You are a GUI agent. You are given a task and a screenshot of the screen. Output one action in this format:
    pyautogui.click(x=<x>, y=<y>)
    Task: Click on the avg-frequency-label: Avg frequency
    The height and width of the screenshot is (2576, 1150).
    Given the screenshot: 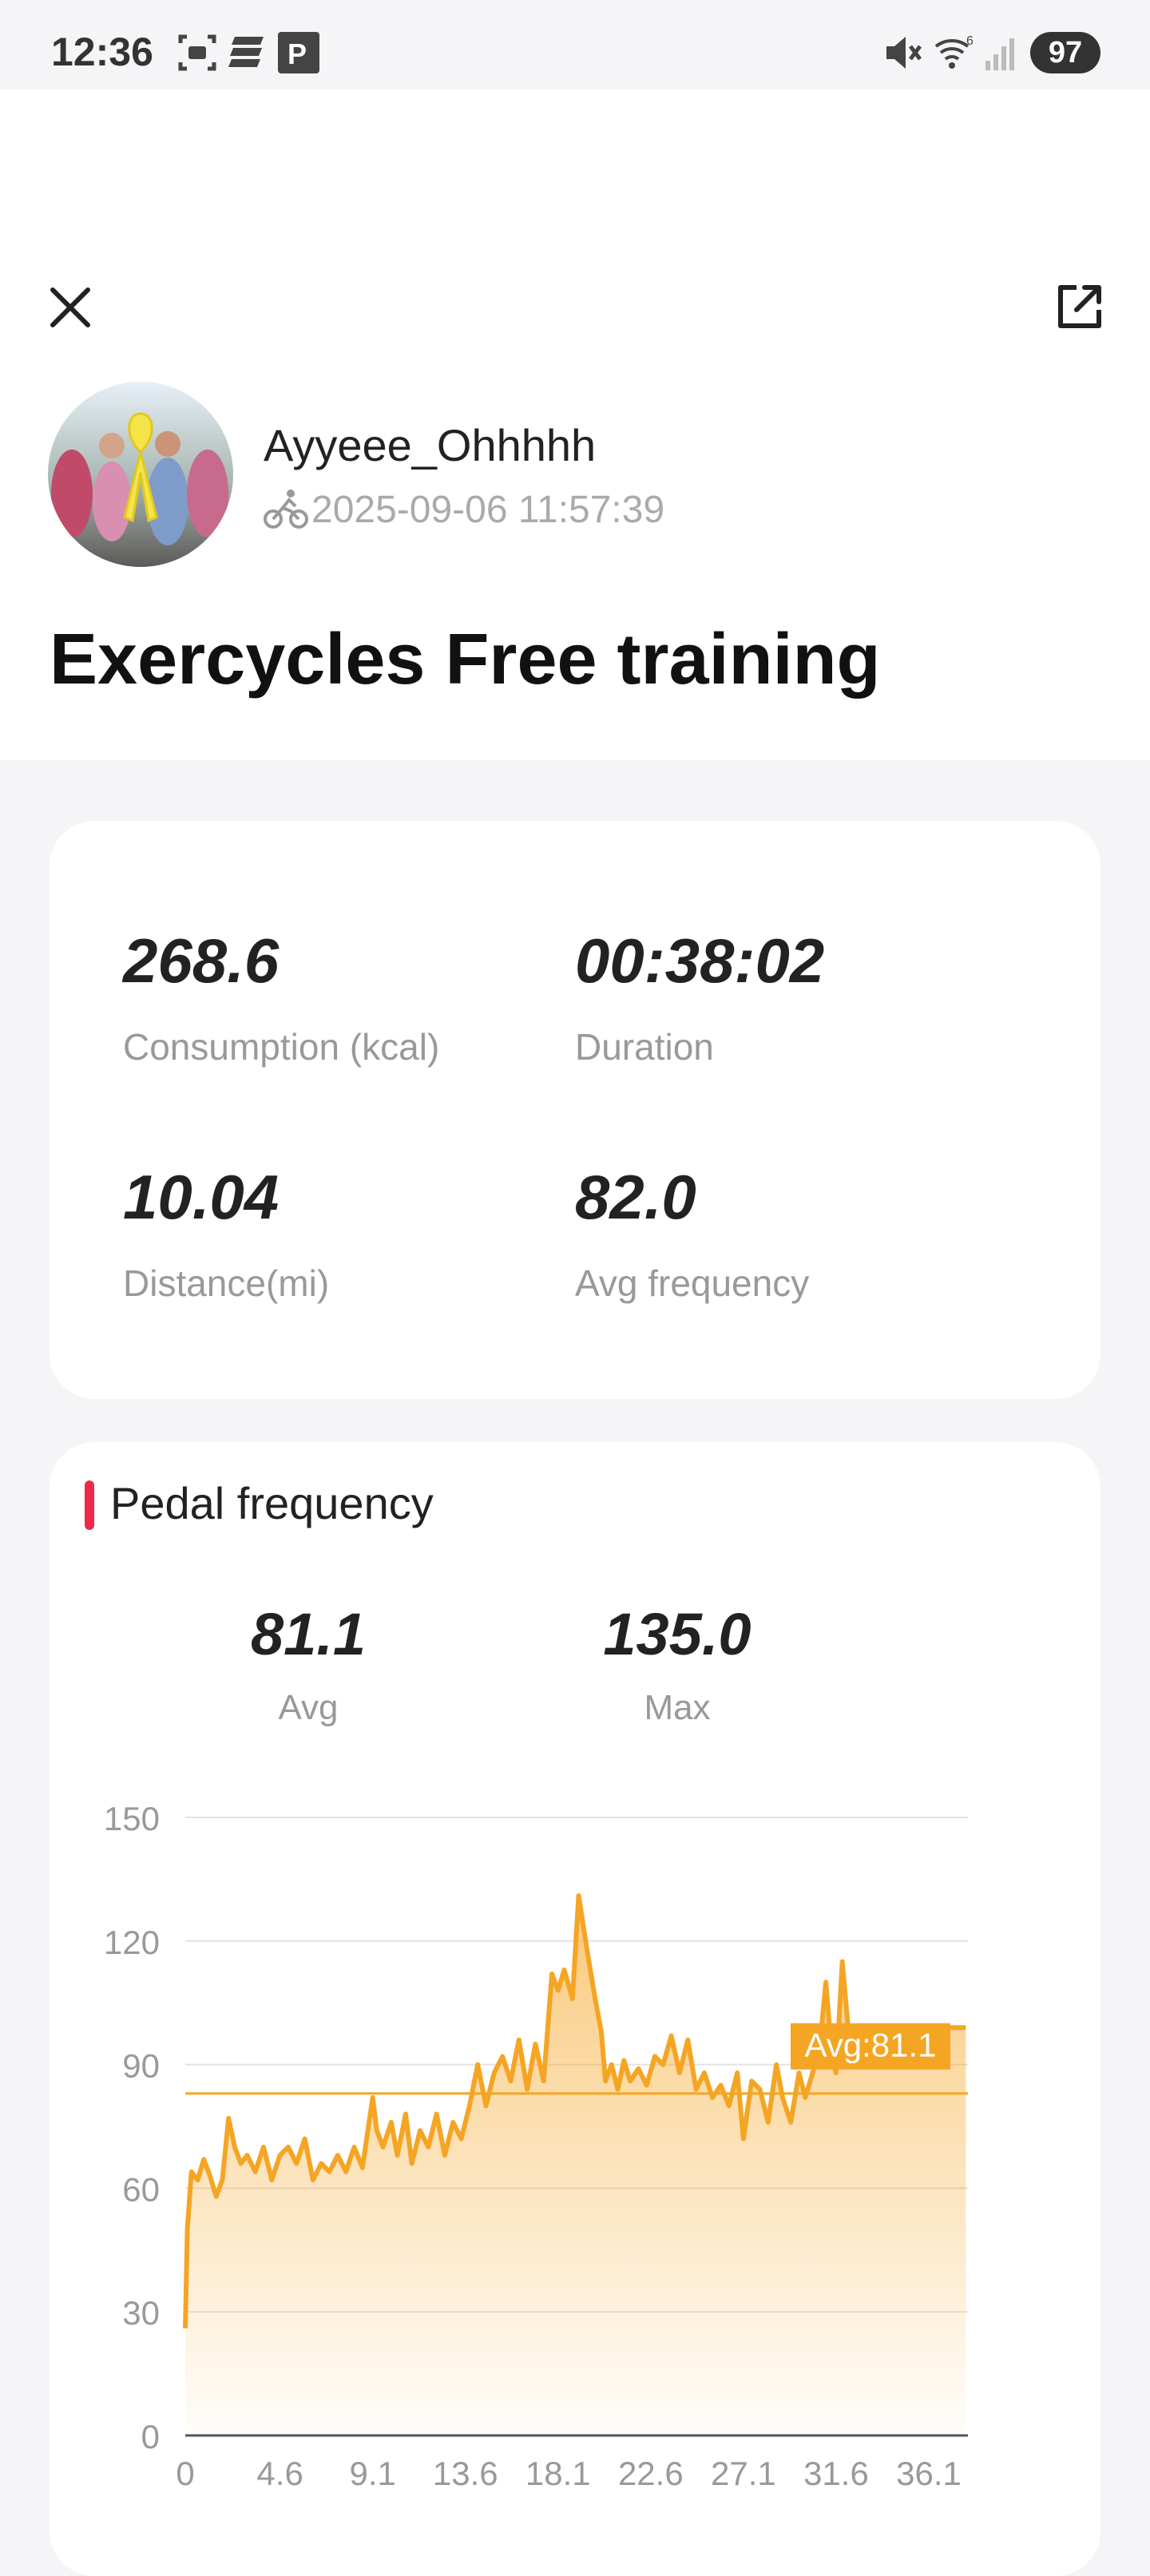 What is the action you would take?
    pyautogui.click(x=693, y=1283)
    